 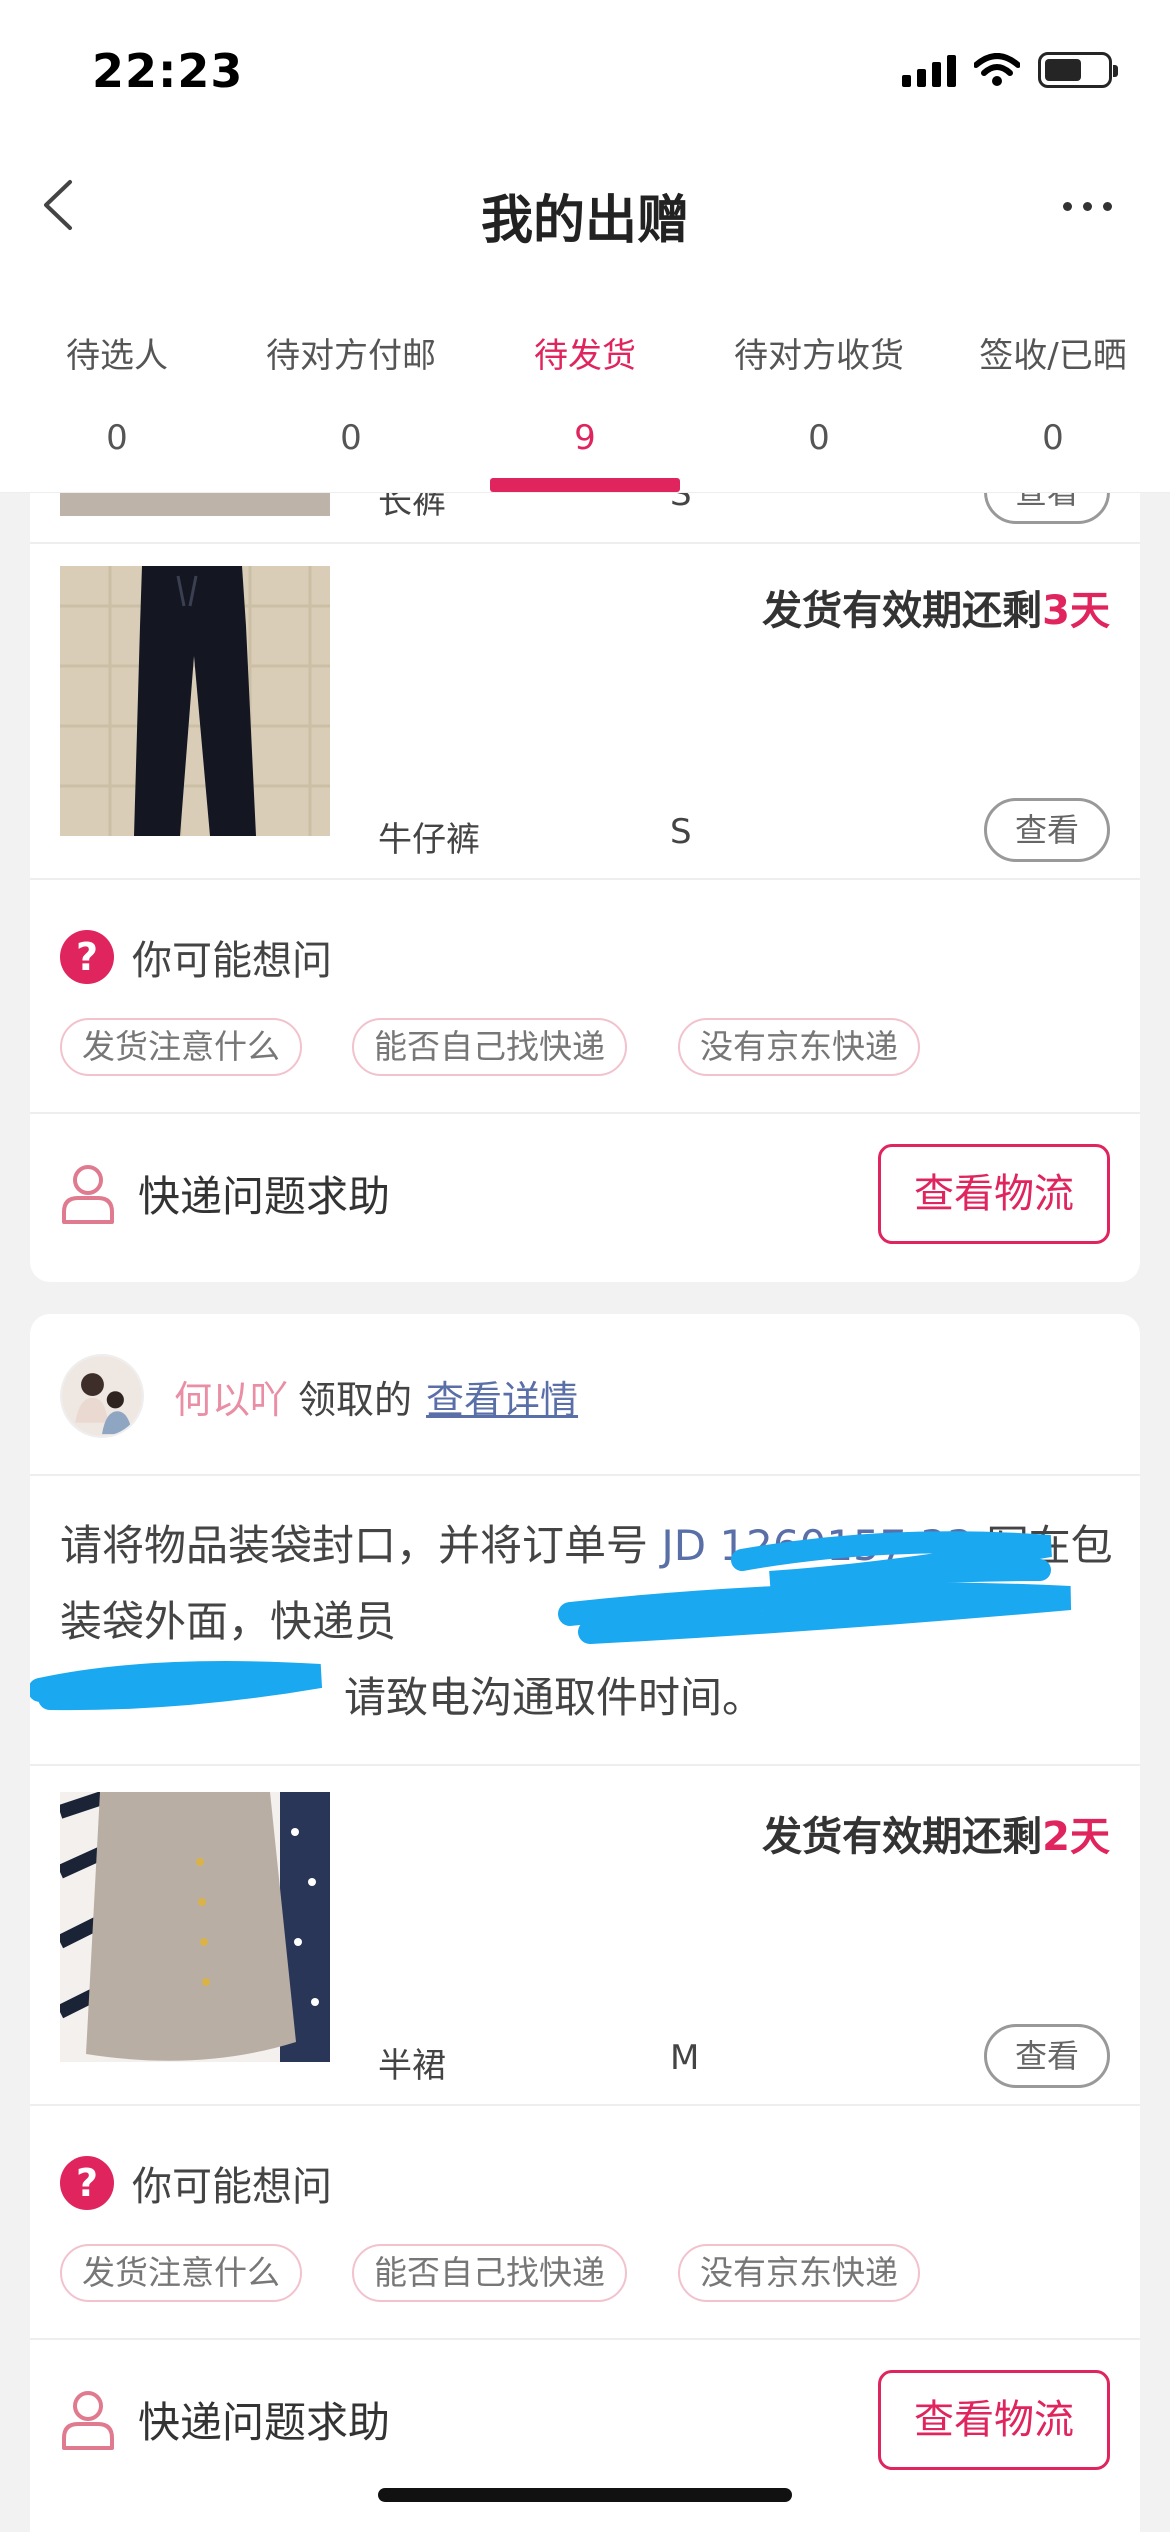 What do you see at coordinates (685, 2058) in the screenshot?
I see `item-size: M` at bounding box center [685, 2058].